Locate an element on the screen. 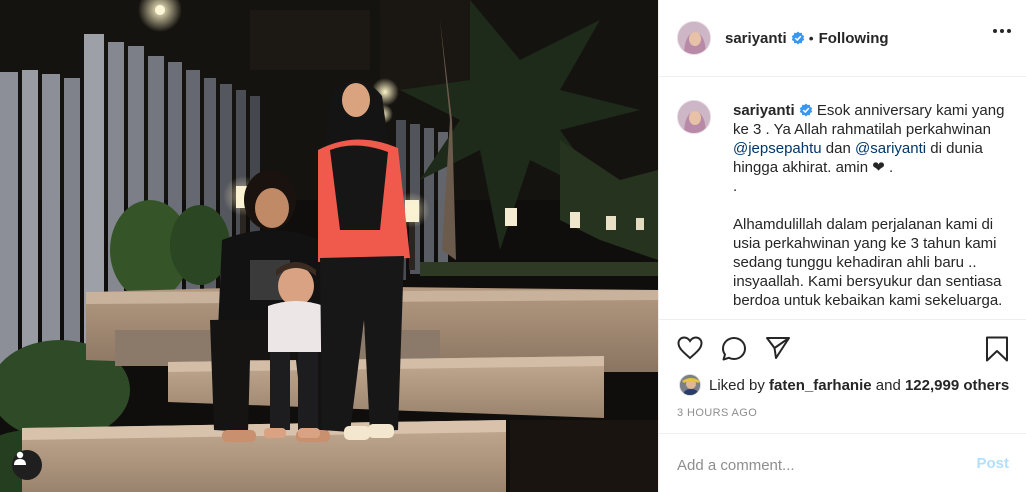  save-button is located at coordinates (997, 351).